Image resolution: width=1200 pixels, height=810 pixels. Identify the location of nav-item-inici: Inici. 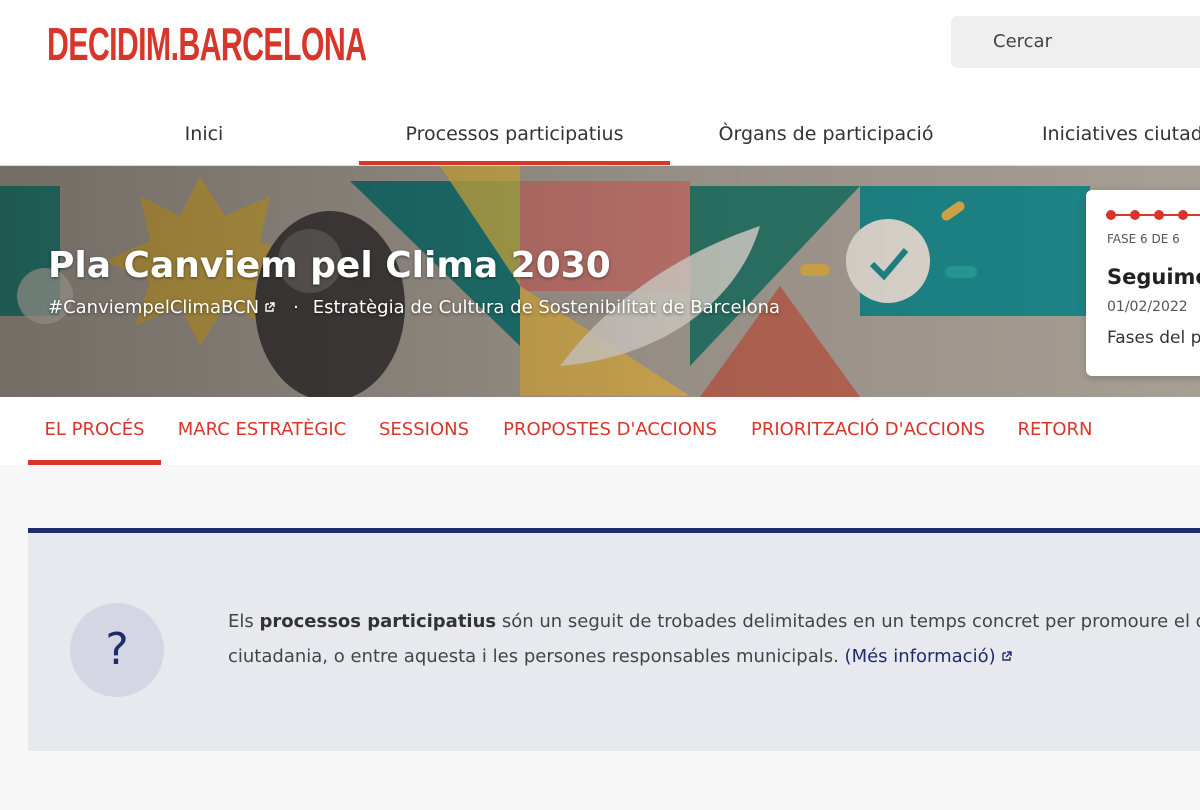
(204, 135).